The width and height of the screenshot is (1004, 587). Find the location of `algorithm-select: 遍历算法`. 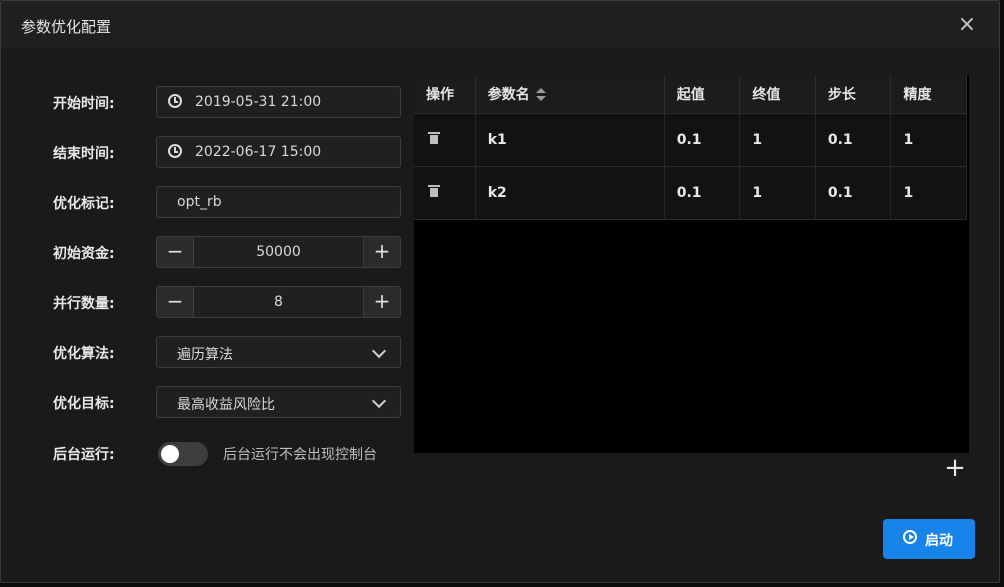

algorithm-select: 遍历算法 is located at coordinates (278, 352).